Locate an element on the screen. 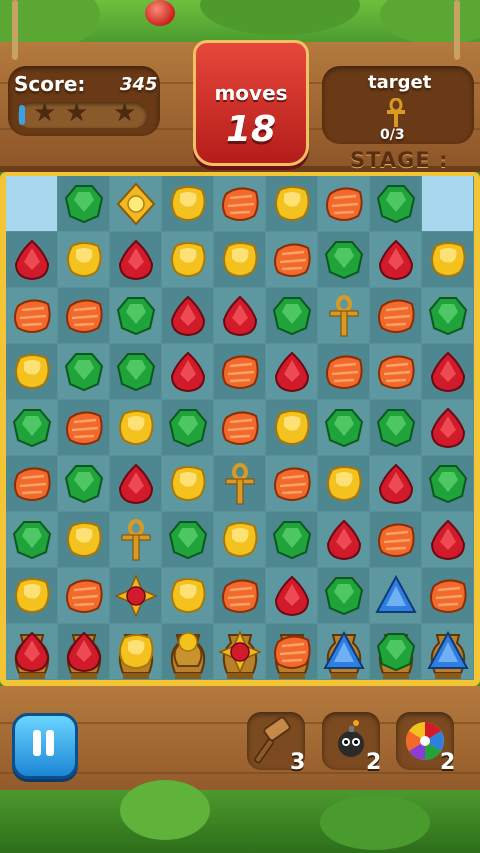  ankh-icon is located at coordinates (396, 112).